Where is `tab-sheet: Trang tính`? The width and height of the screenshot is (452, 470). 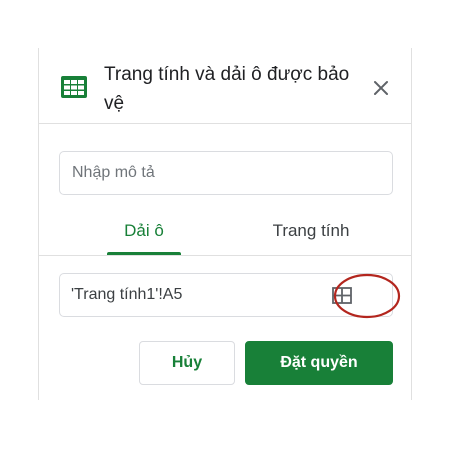
tab-sheet: Trang tính is located at coordinates (311, 234).